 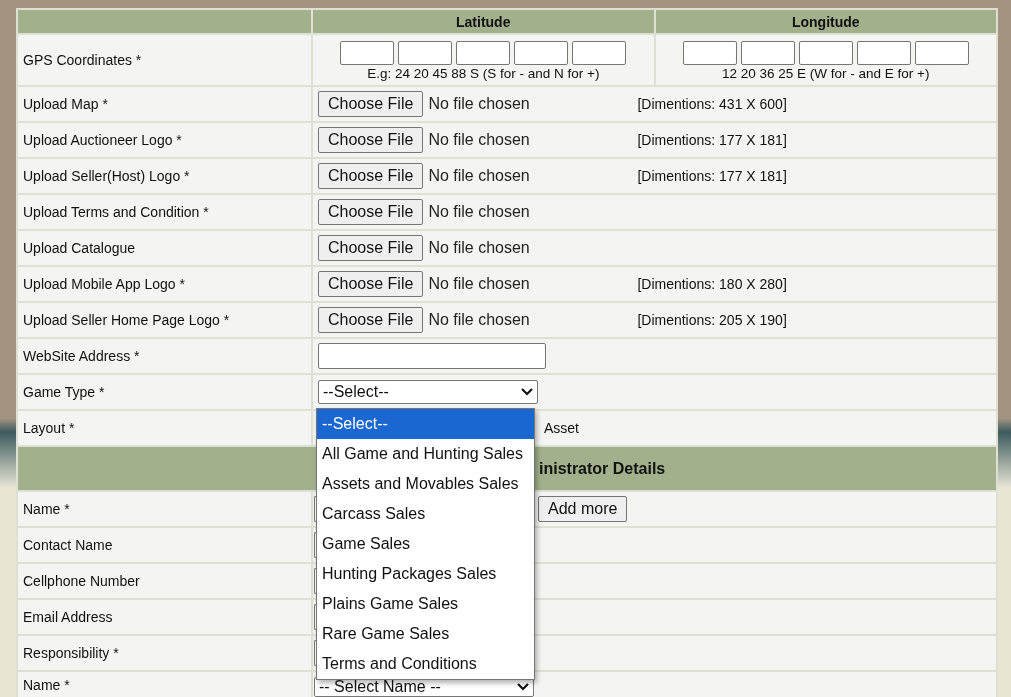 What do you see at coordinates (102, 140) in the screenshot?
I see `field-label: Upload Auctioneer Logo *` at bounding box center [102, 140].